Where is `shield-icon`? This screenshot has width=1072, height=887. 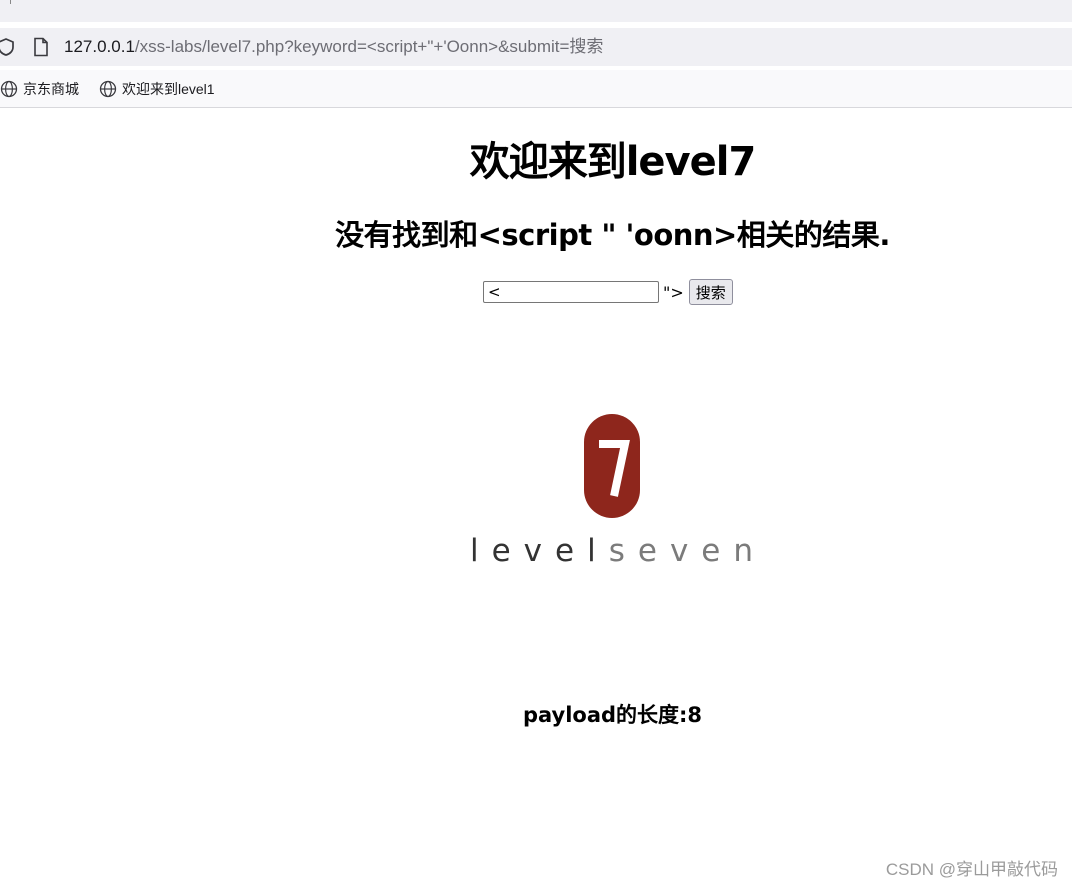 shield-icon is located at coordinates (8, 47).